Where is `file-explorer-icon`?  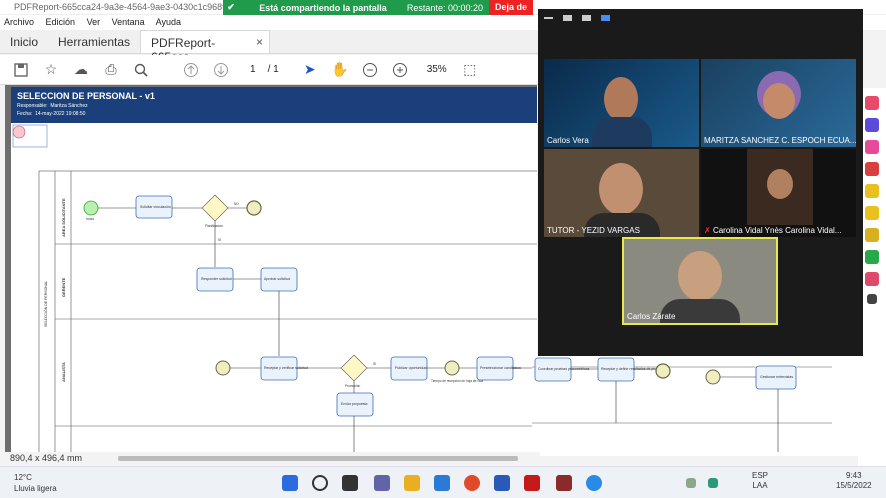
file-explorer-icon is located at coordinates (412, 483).